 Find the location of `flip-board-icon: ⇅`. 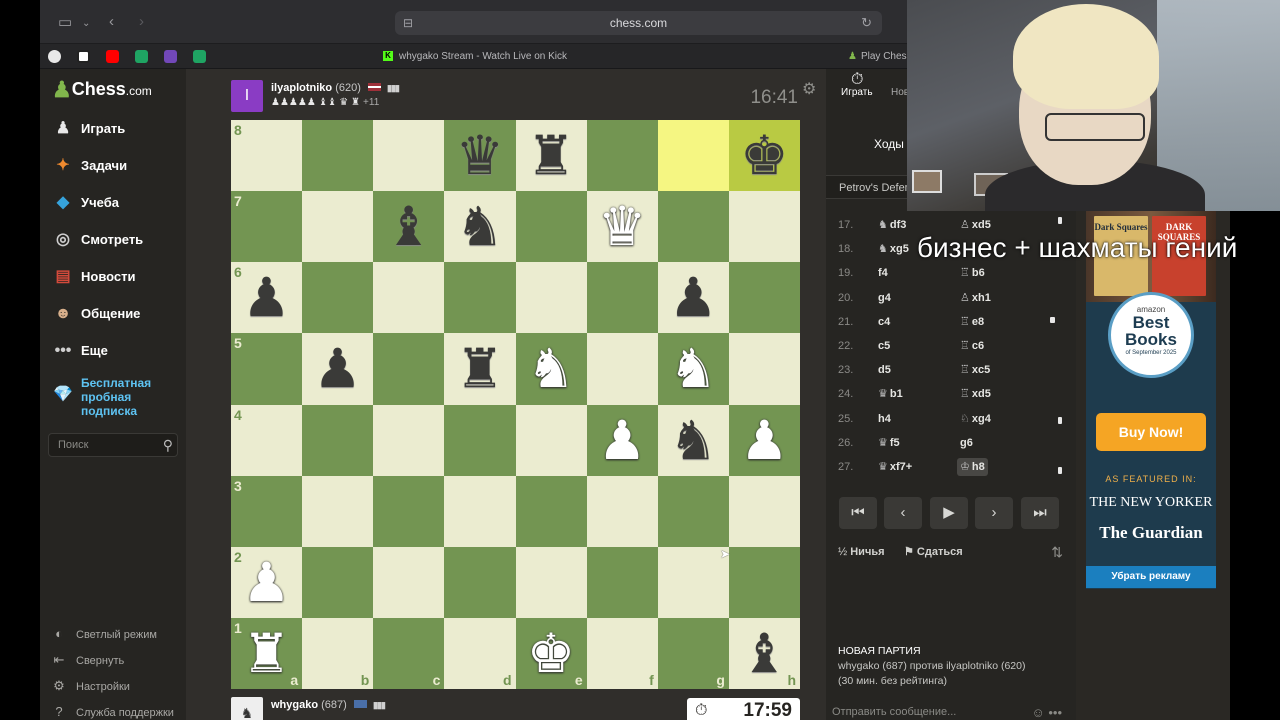

flip-board-icon: ⇅ is located at coordinates (1057, 552).